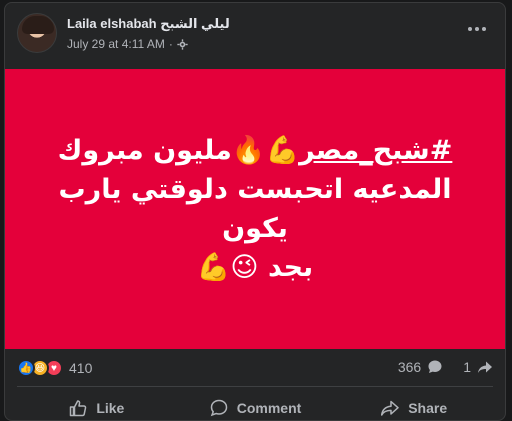 The width and height of the screenshot is (512, 421). What do you see at coordinates (54, 368) in the screenshot?
I see `reaction-summary: 👍 😆 ♥ 410` at bounding box center [54, 368].